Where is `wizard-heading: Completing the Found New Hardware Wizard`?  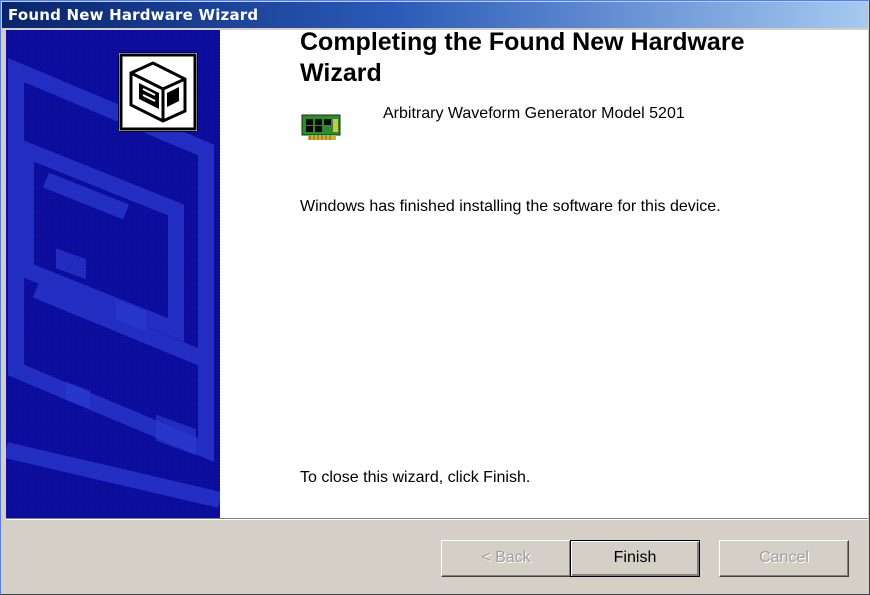 wizard-heading: Completing the Found New Hardware Wizard is located at coordinates (522, 57).